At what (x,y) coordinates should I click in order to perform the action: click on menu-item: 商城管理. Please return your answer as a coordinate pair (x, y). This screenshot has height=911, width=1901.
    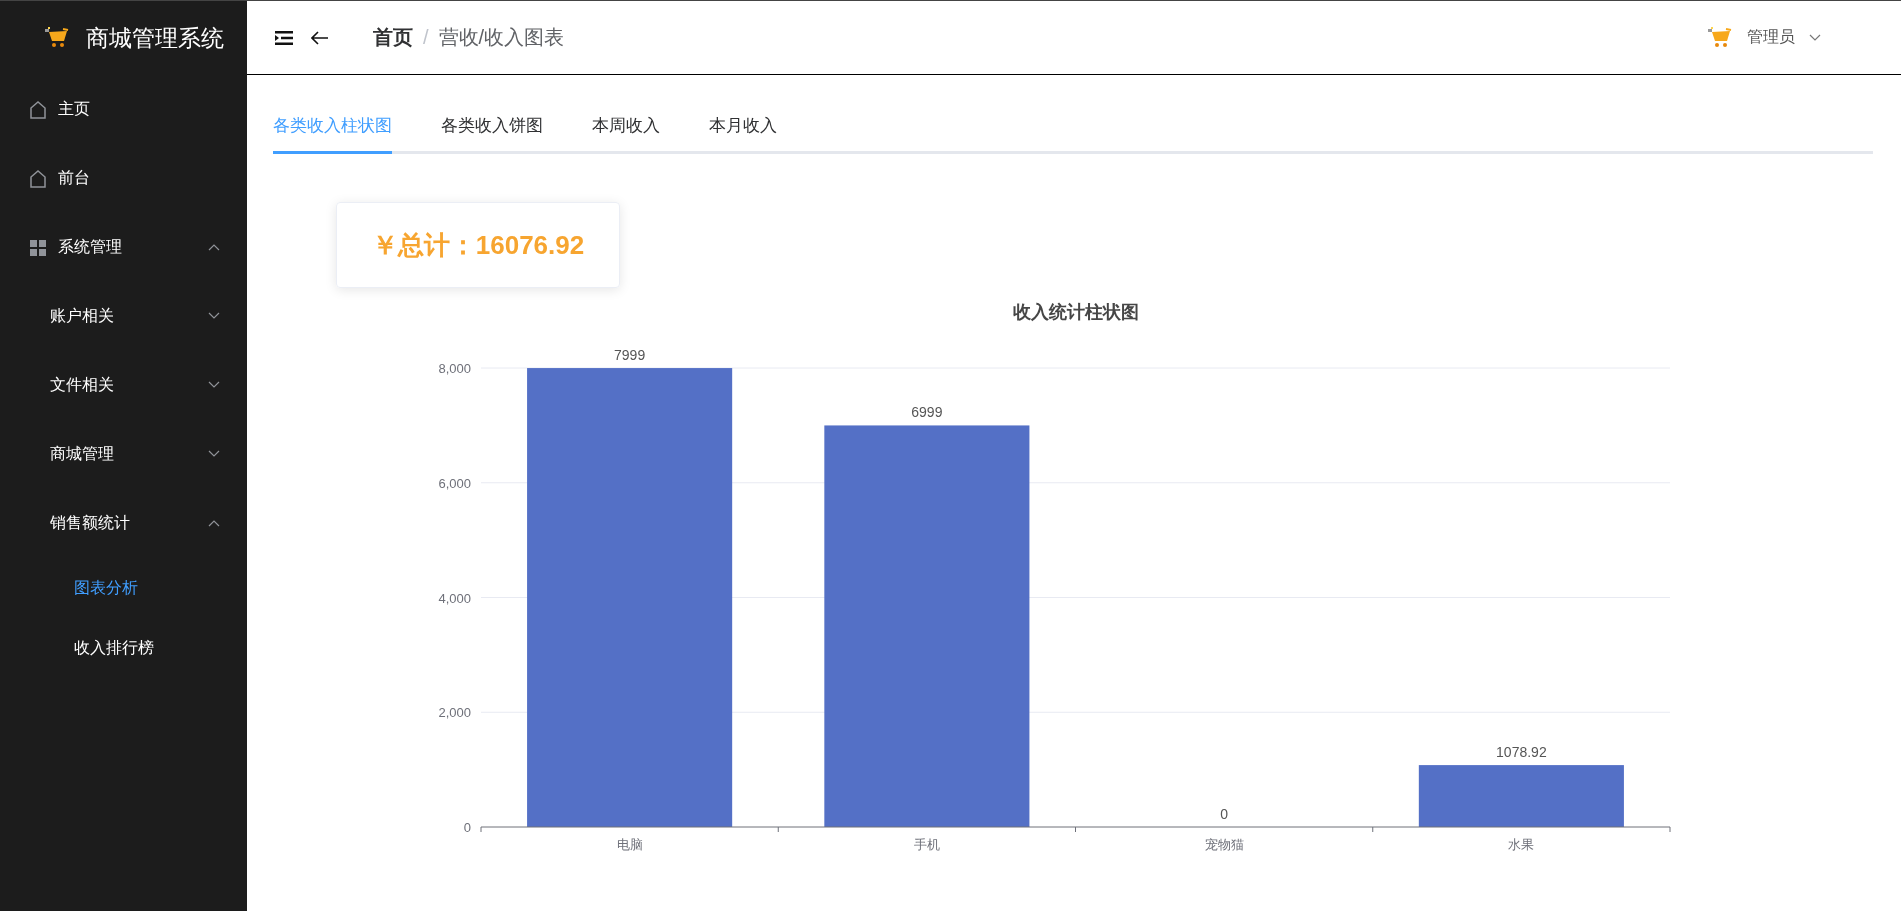
    Looking at the image, I should click on (123, 454).